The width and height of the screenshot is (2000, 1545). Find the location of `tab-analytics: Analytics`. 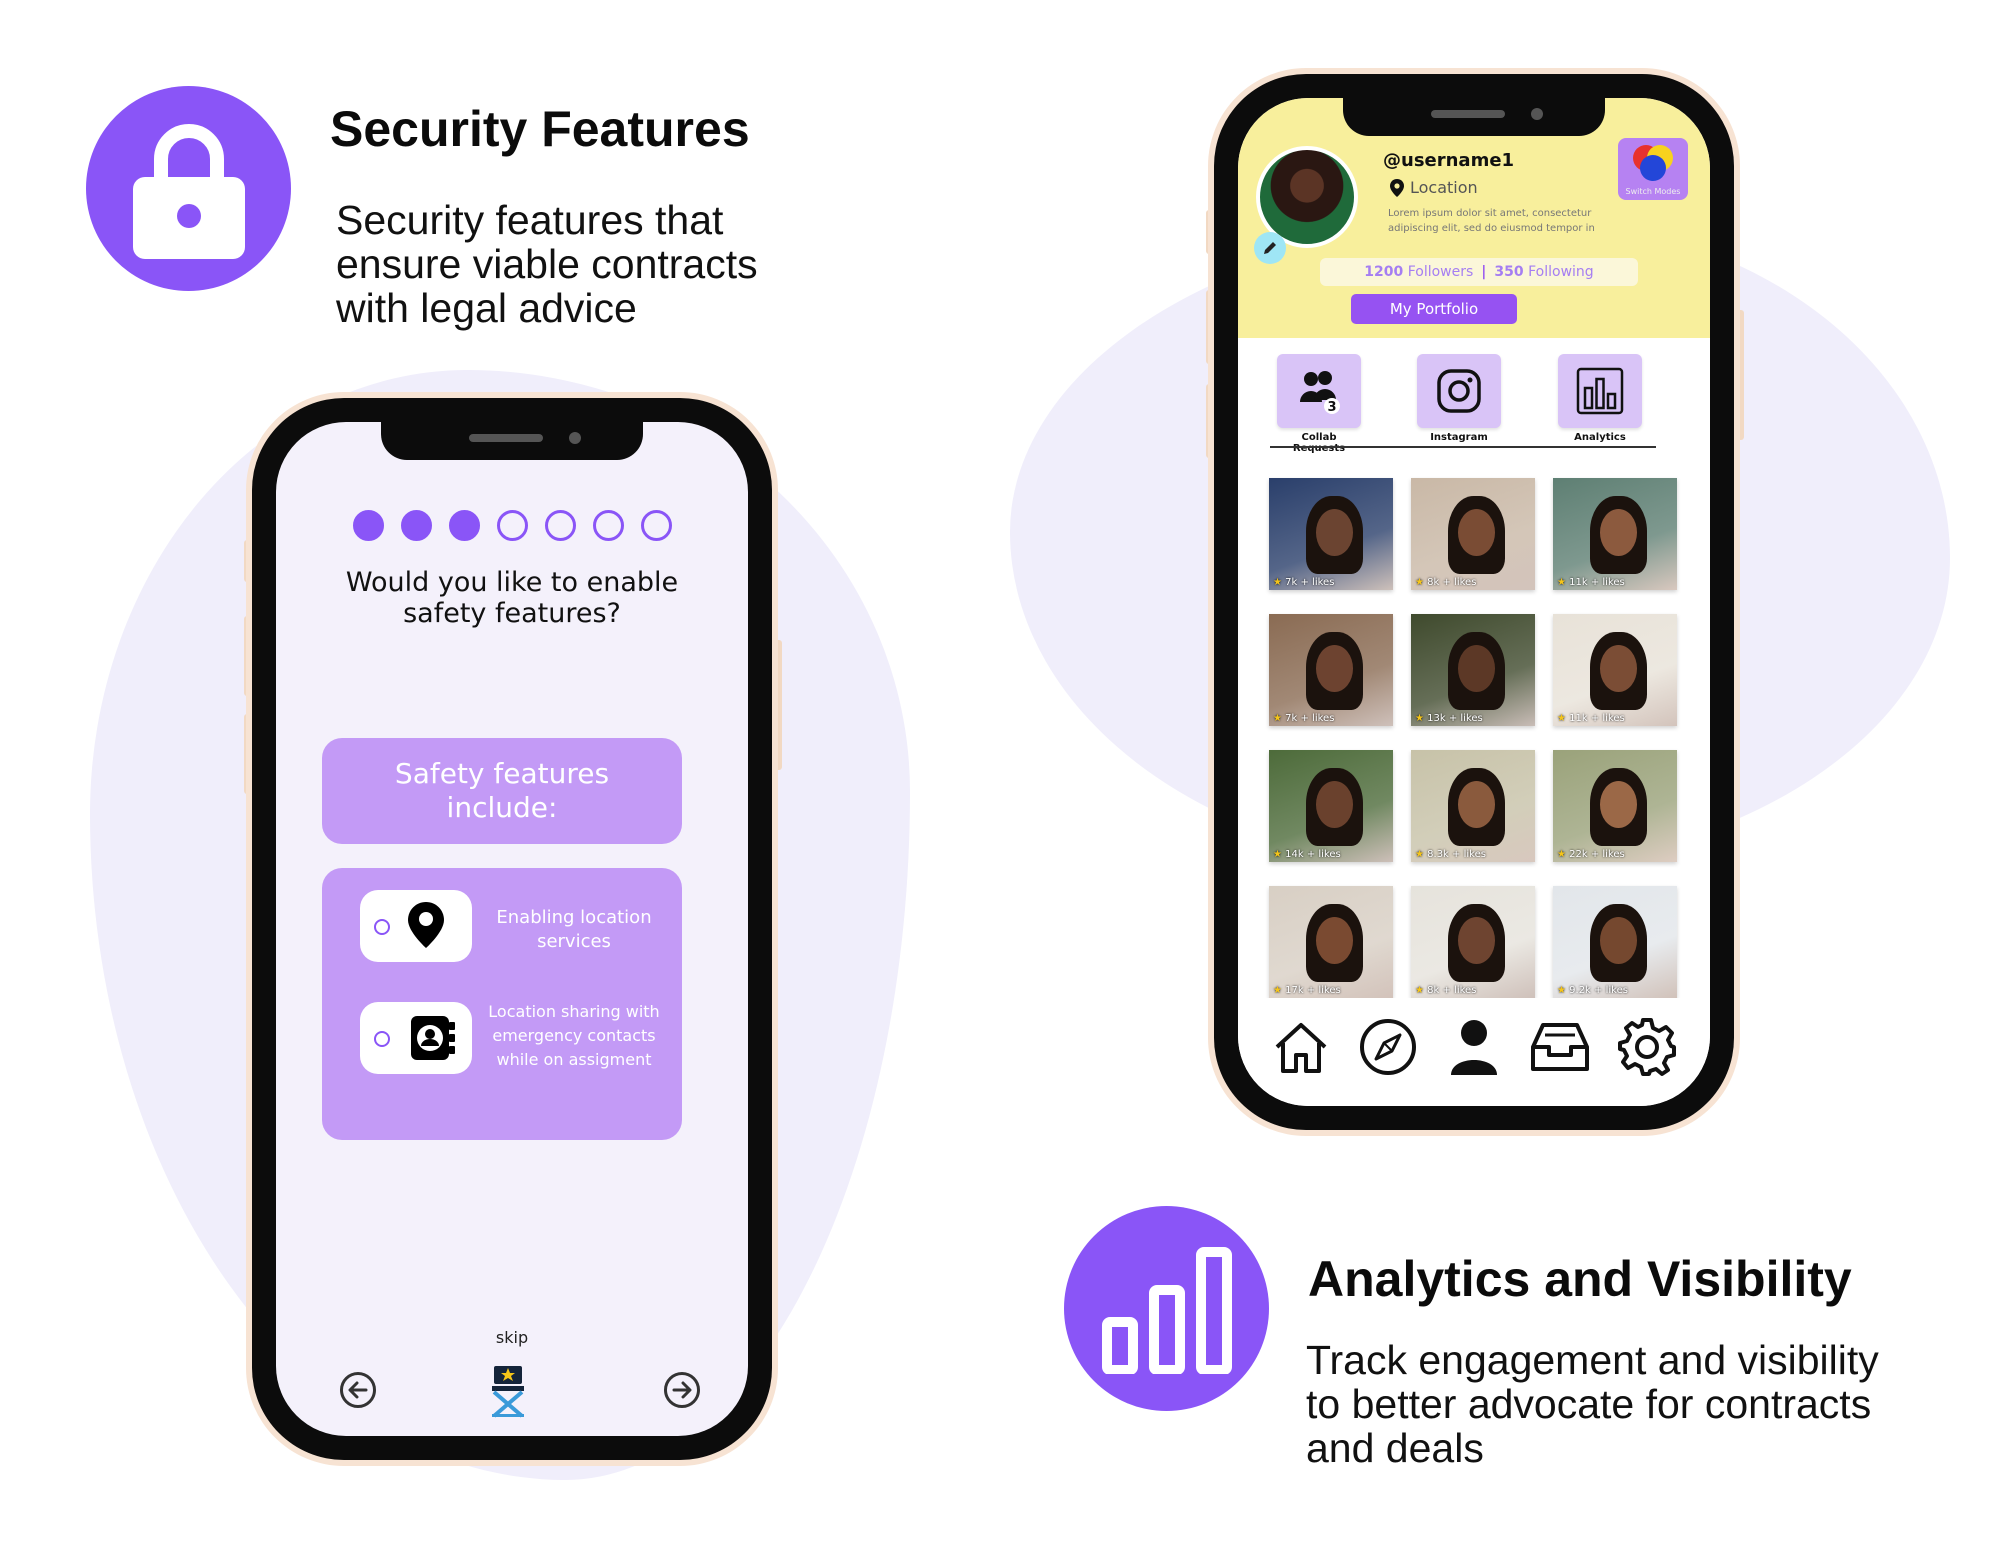

tab-analytics: Analytics is located at coordinates (1600, 398).